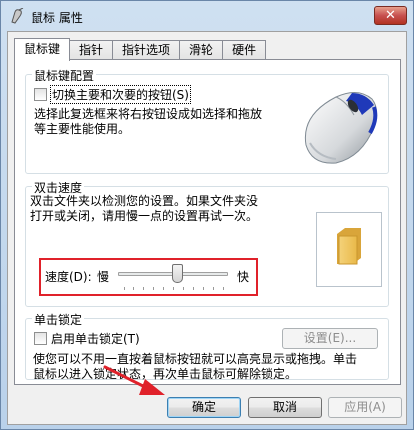  Describe the element at coordinates (148, 121) in the screenshot. I see `button-config-description: 选择此复选框来将右按钮设成如选择和拖放 等主要性能使用。` at that location.